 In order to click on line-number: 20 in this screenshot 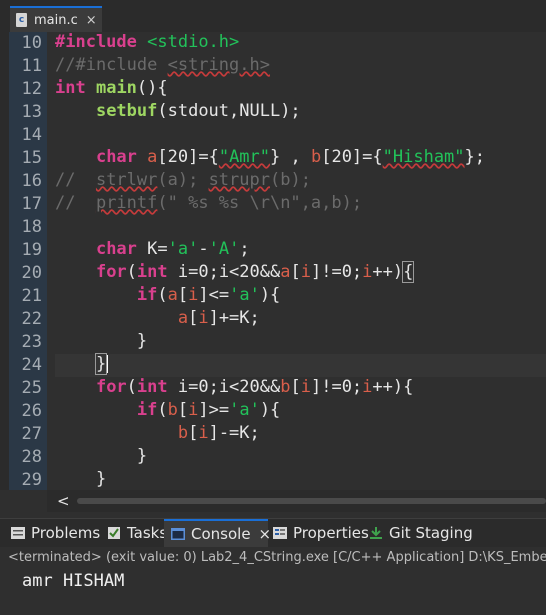, I will do `click(31, 273)`.